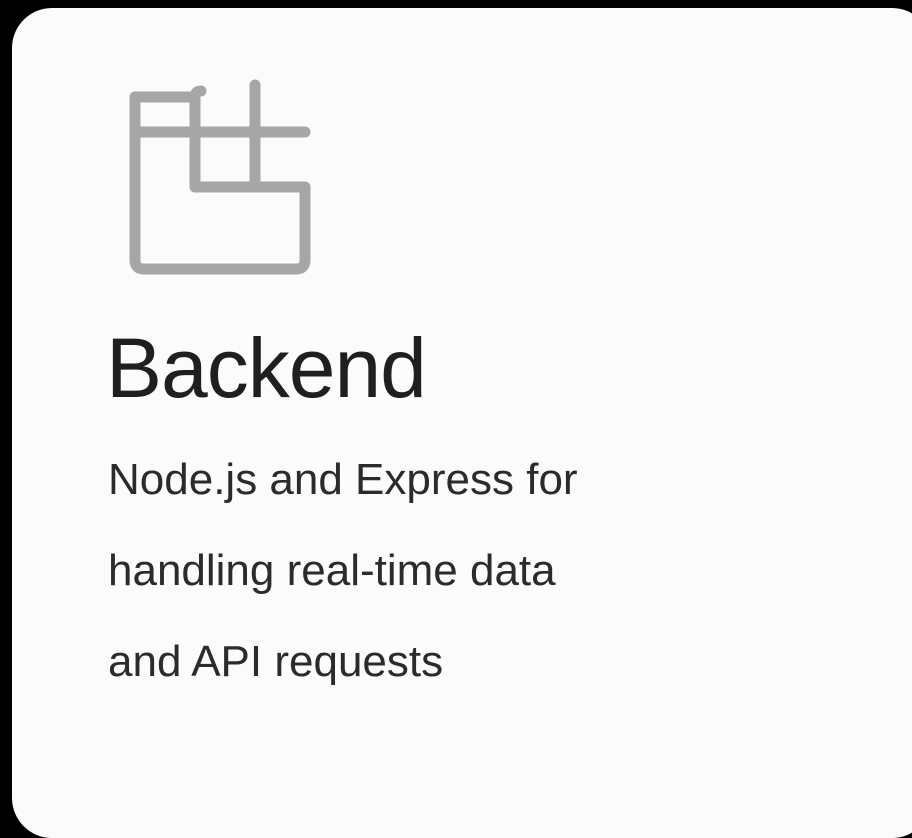  Describe the element at coordinates (266, 368) in the screenshot. I see `card-title: Backend` at that location.